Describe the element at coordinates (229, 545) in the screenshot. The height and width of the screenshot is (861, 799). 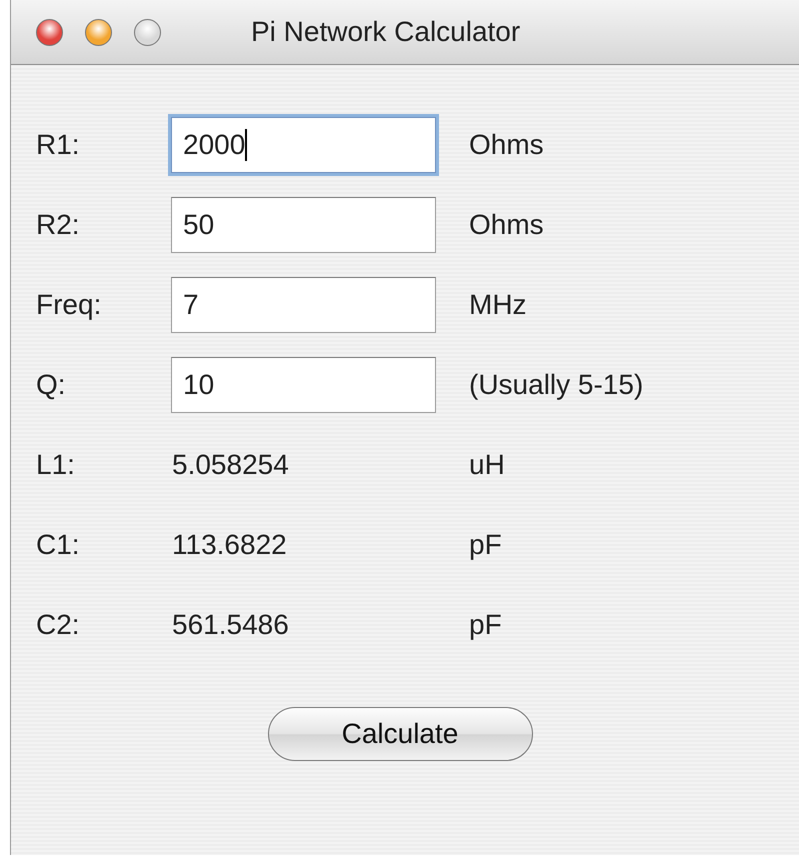
I see `result-value: 113.6822` at that location.